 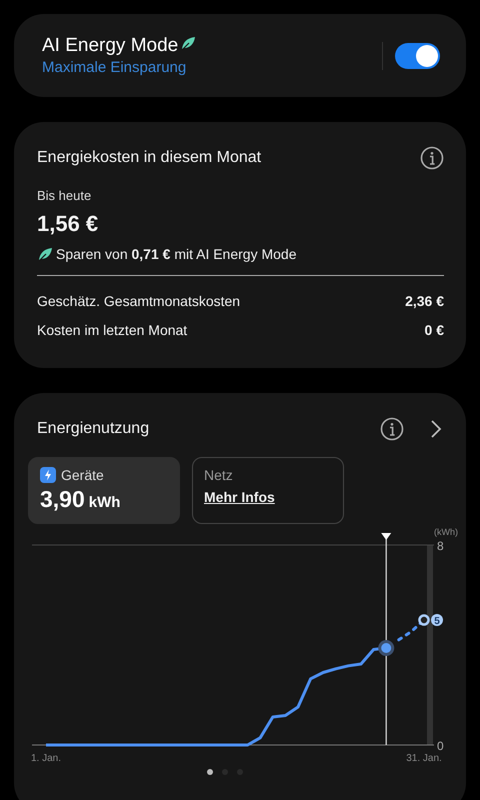 What do you see at coordinates (440, 546) in the screenshot?
I see `axis-label: 8` at bounding box center [440, 546].